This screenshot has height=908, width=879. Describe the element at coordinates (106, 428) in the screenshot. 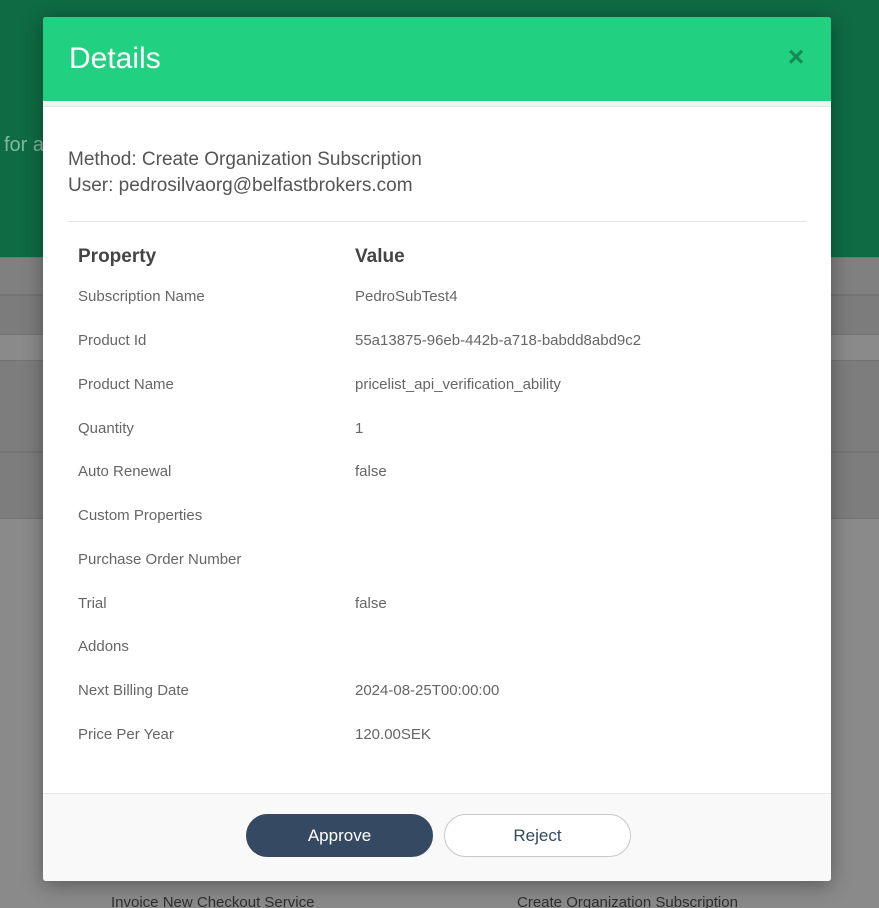

I see `row-property: Quantity` at that location.